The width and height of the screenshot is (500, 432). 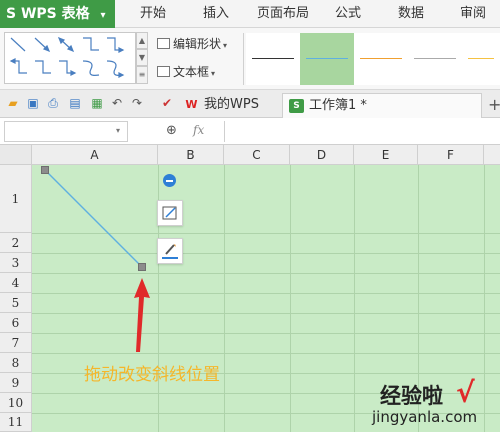 What do you see at coordinates (473, 14) in the screenshot?
I see `menu-review: 审阅` at bounding box center [473, 14].